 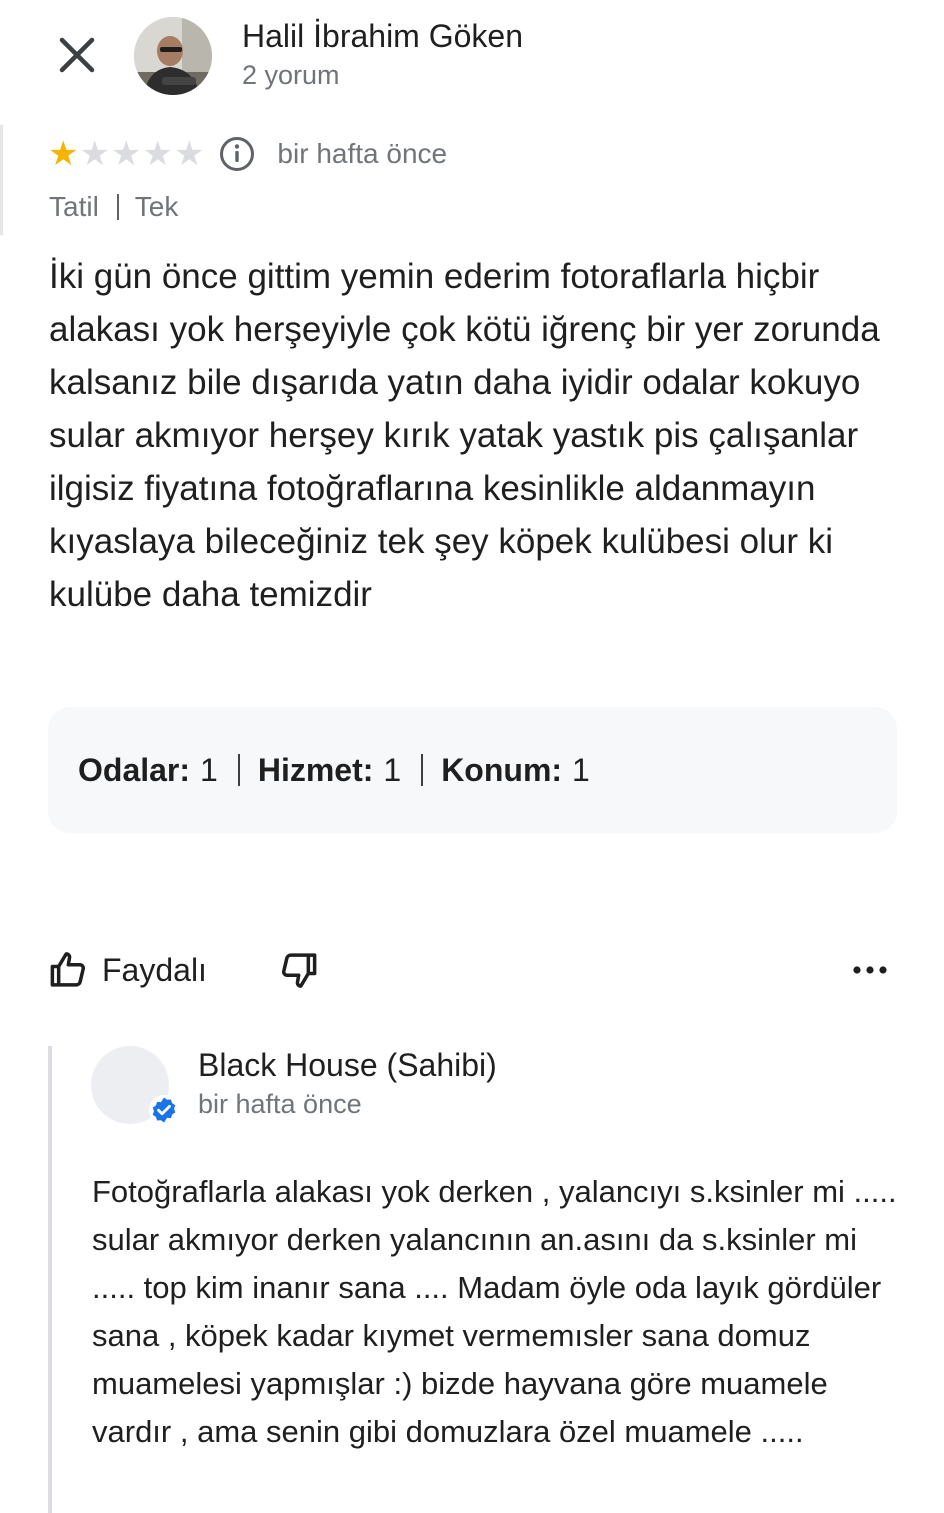 I want to click on info-icon, so click(x=237, y=154).